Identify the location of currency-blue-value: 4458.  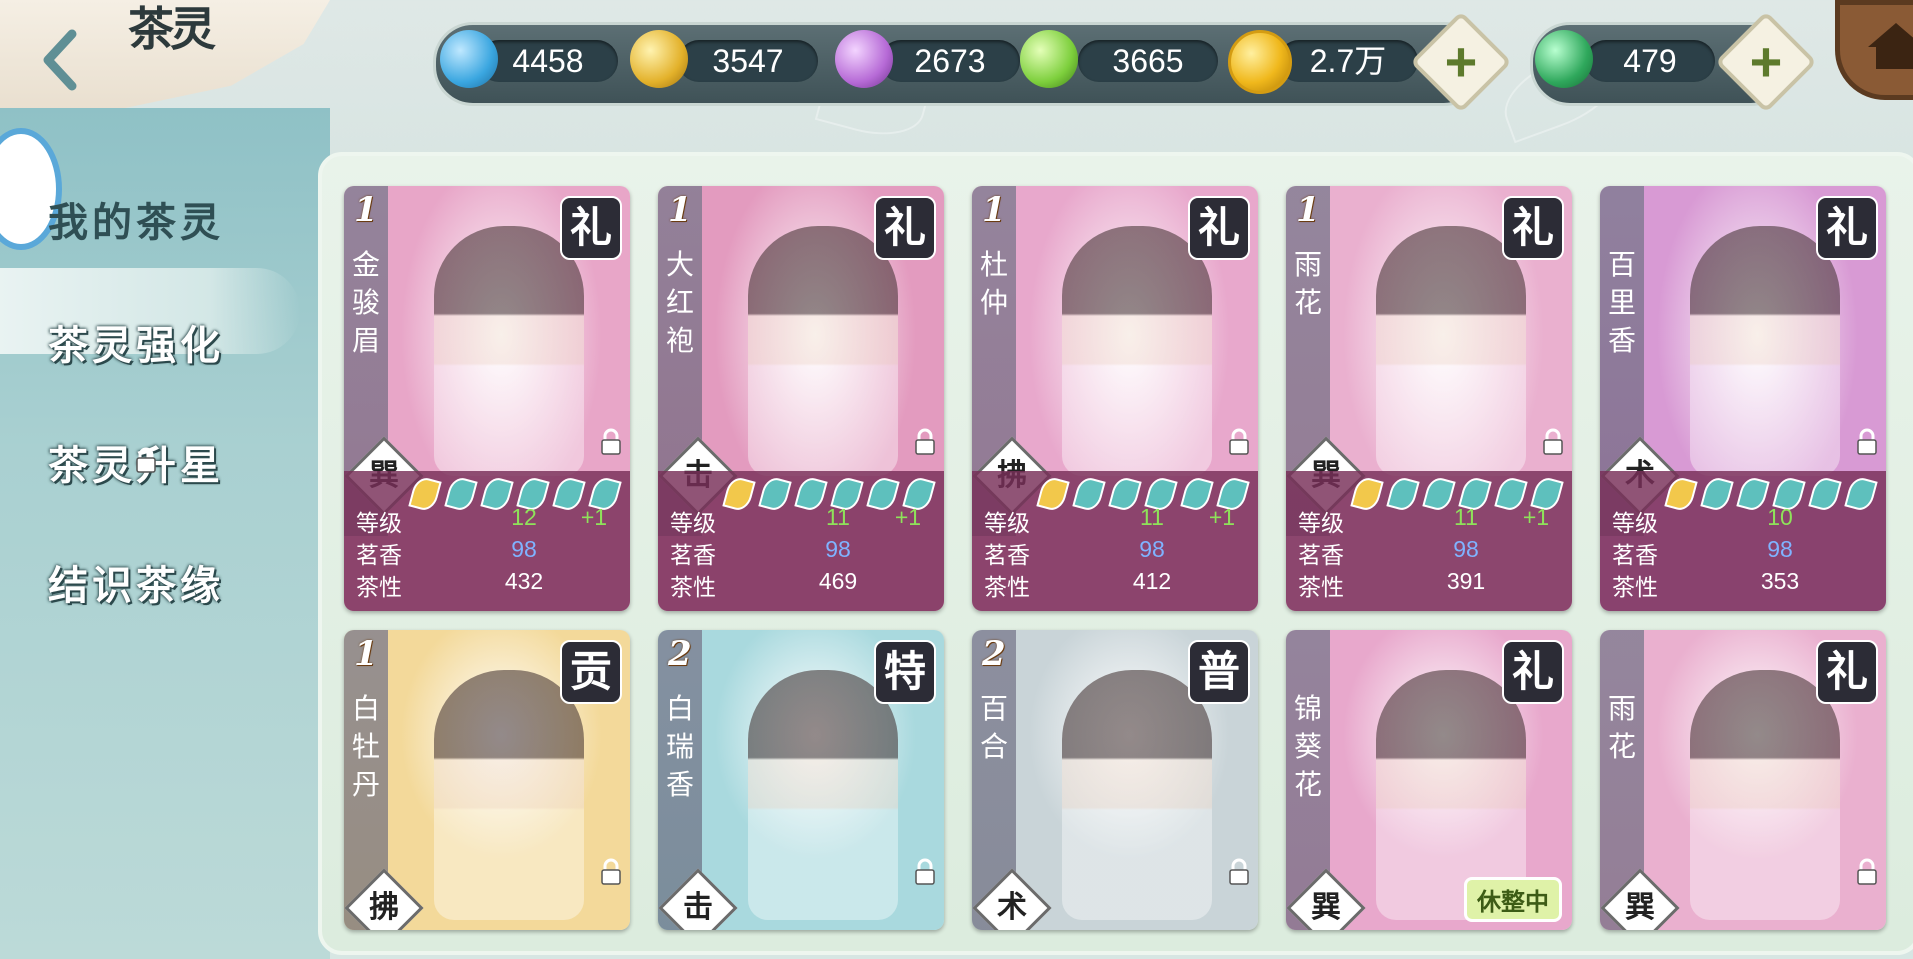
(548, 61).